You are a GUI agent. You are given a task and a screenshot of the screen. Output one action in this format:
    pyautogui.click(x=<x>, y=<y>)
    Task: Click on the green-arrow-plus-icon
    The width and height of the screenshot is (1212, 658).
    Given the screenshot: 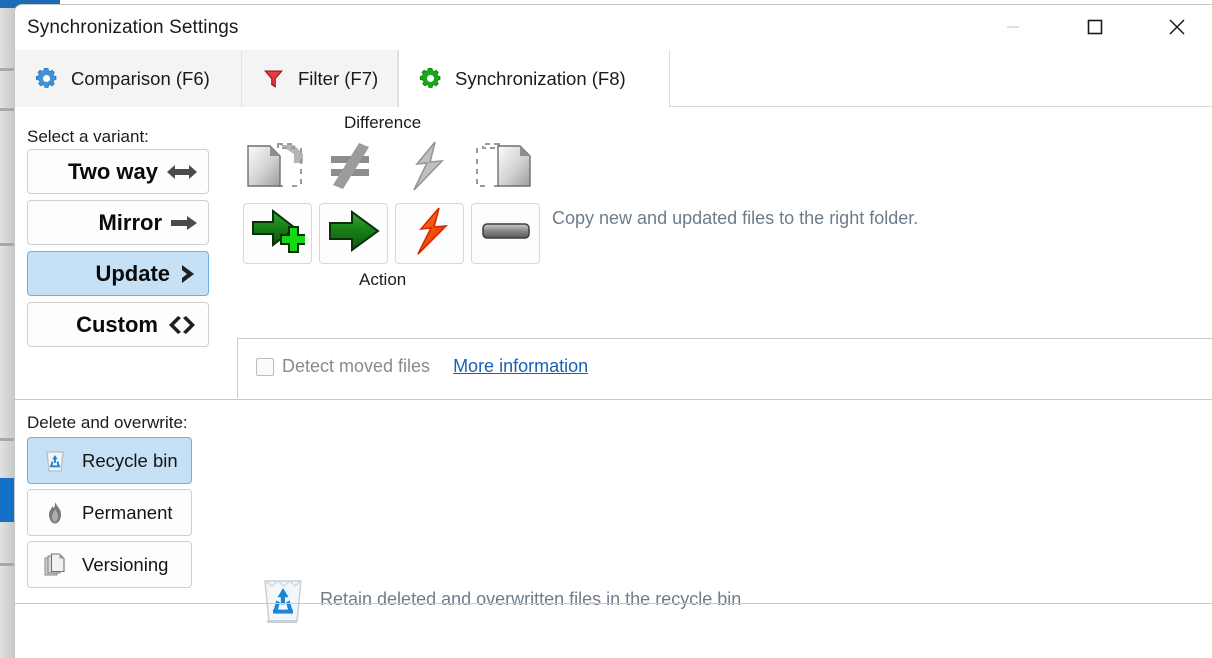 What is the action you would take?
    pyautogui.click(x=279, y=233)
    